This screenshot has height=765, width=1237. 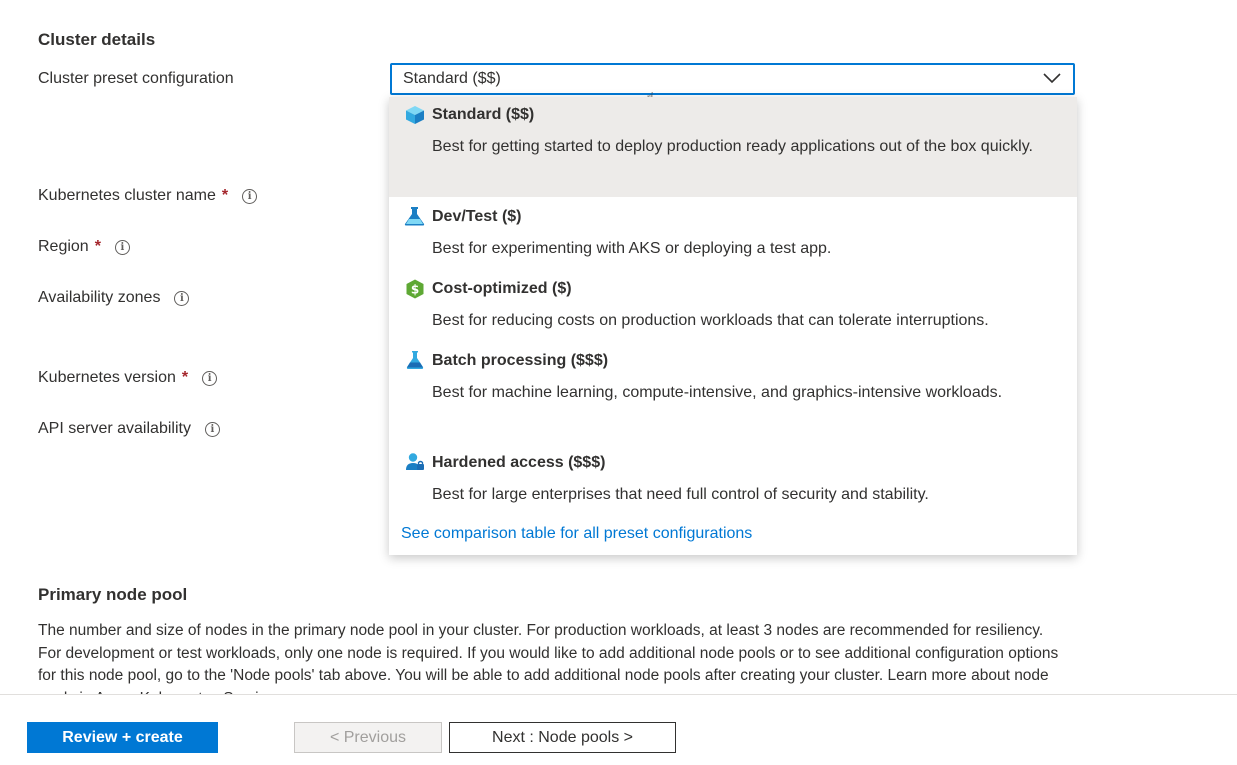 I want to click on preset-label-row: Cluster preset configuration, so click(x=136, y=79).